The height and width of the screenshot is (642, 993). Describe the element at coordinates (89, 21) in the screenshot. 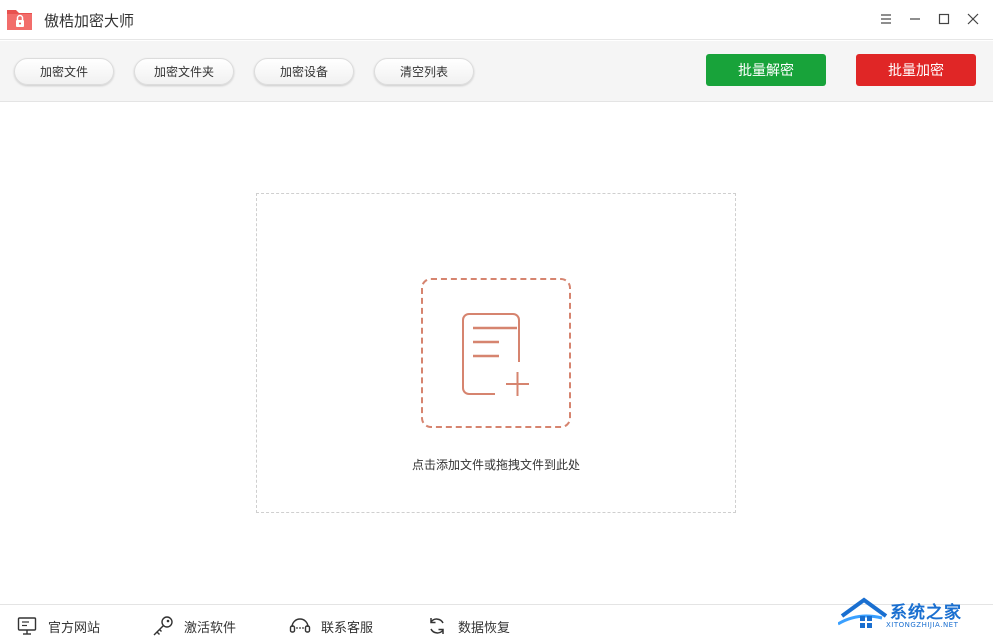

I see `app-title: 傲梏加密大师` at that location.